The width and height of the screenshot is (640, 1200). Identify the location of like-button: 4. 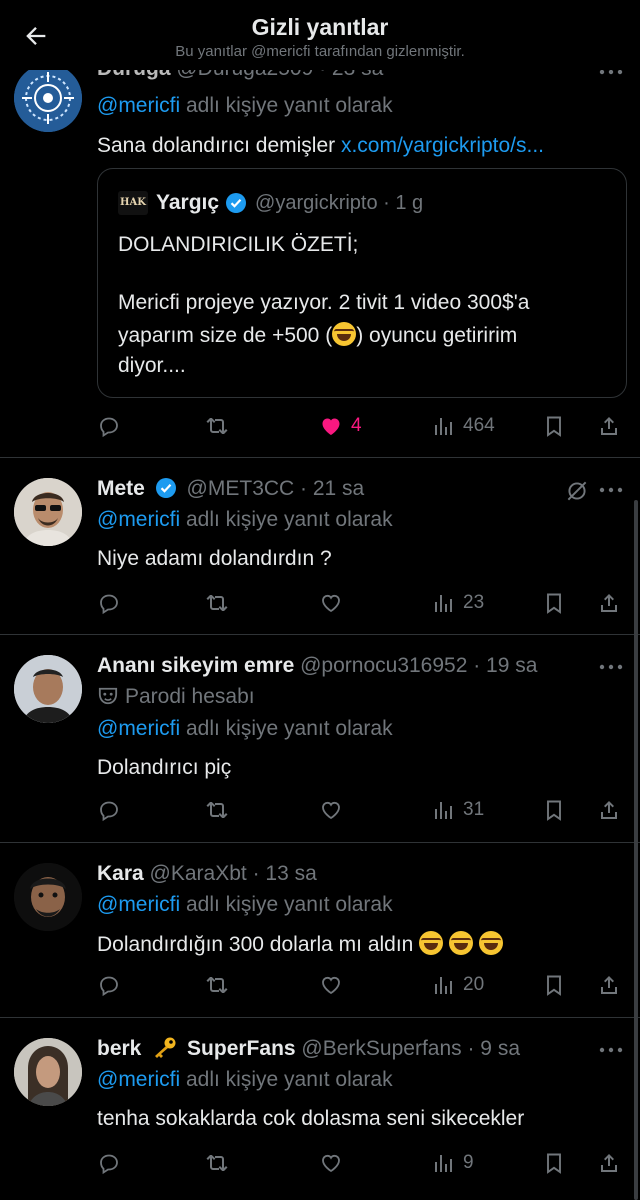
(340, 426).